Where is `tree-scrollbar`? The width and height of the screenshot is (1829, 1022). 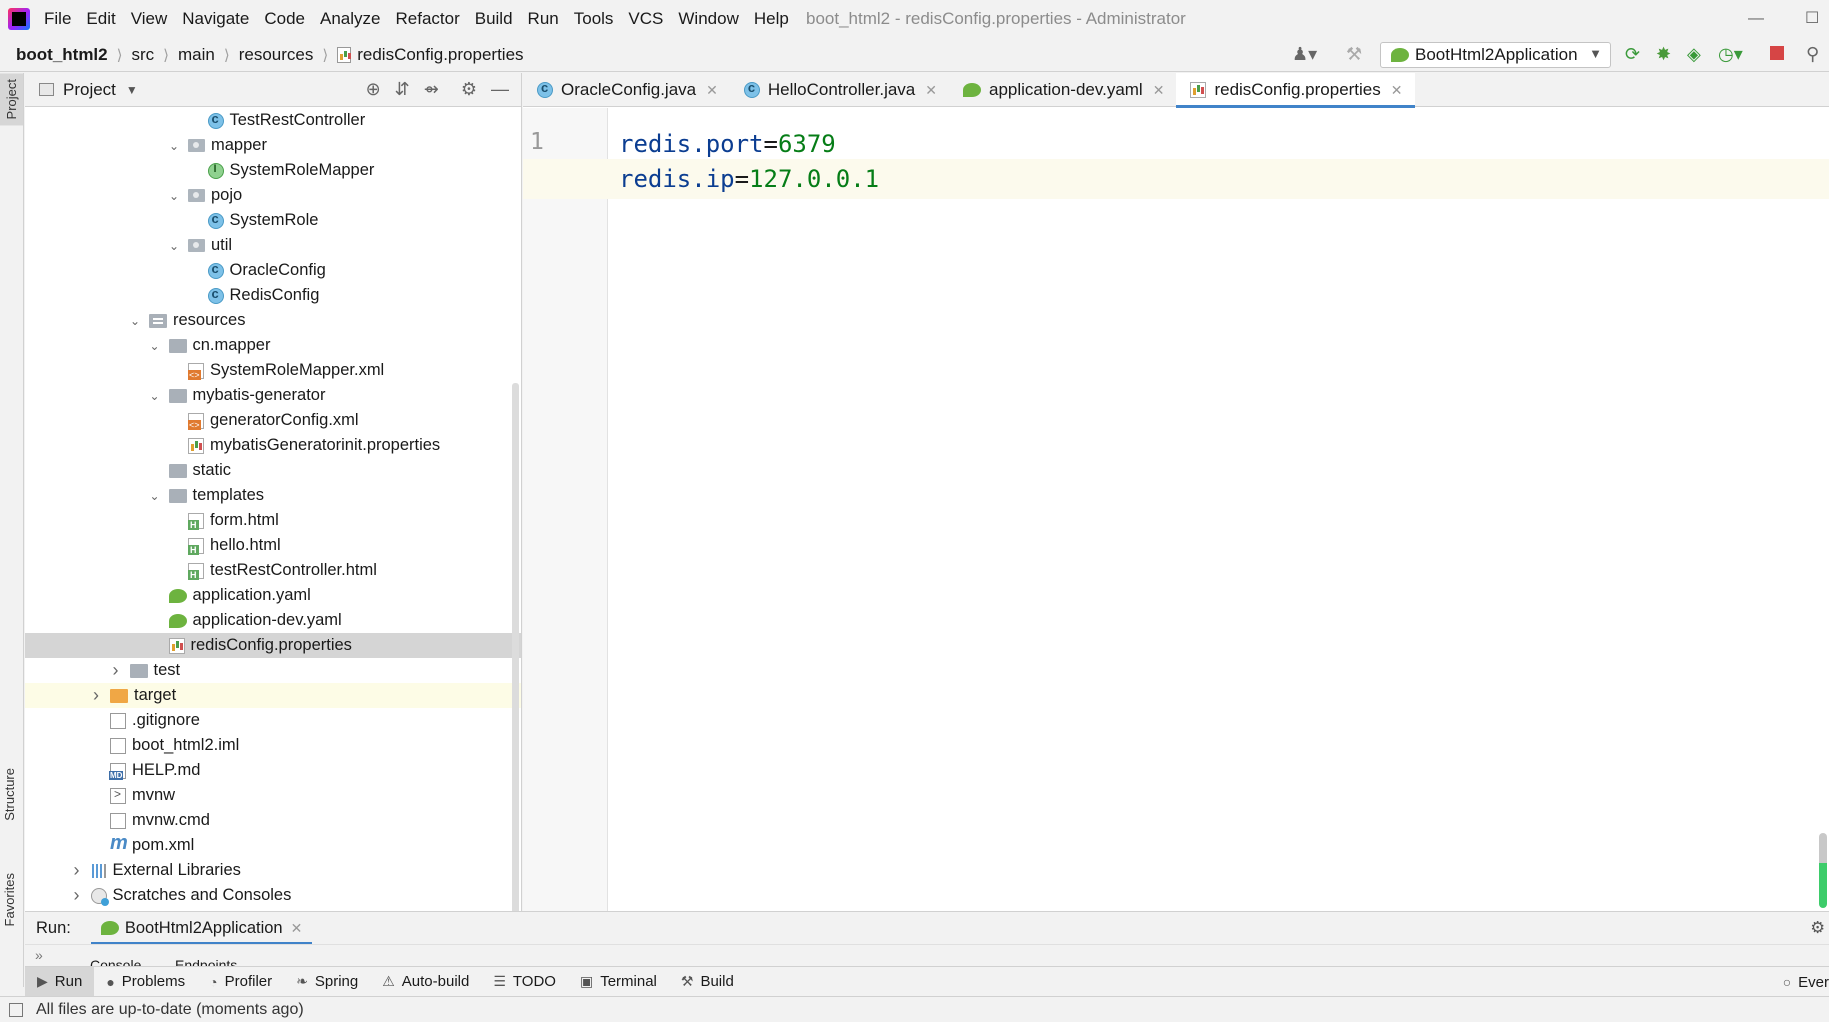
tree-scrollbar is located at coordinates (515, 683).